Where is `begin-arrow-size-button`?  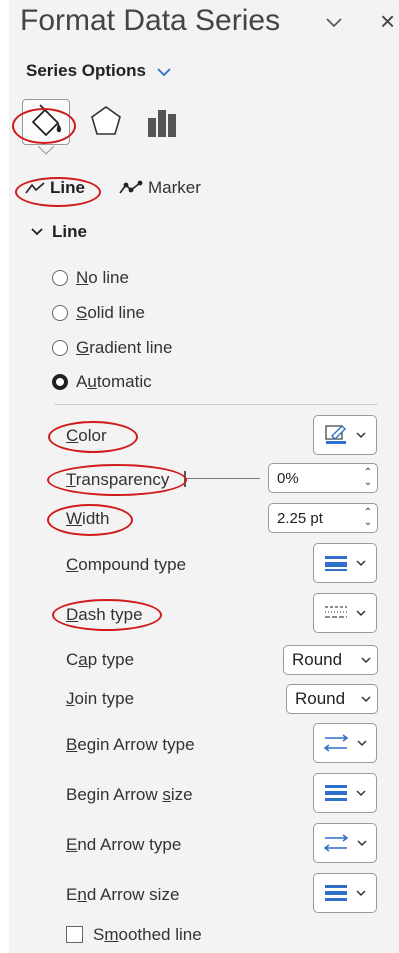
begin-arrow-size-button is located at coordinates (345, 793).